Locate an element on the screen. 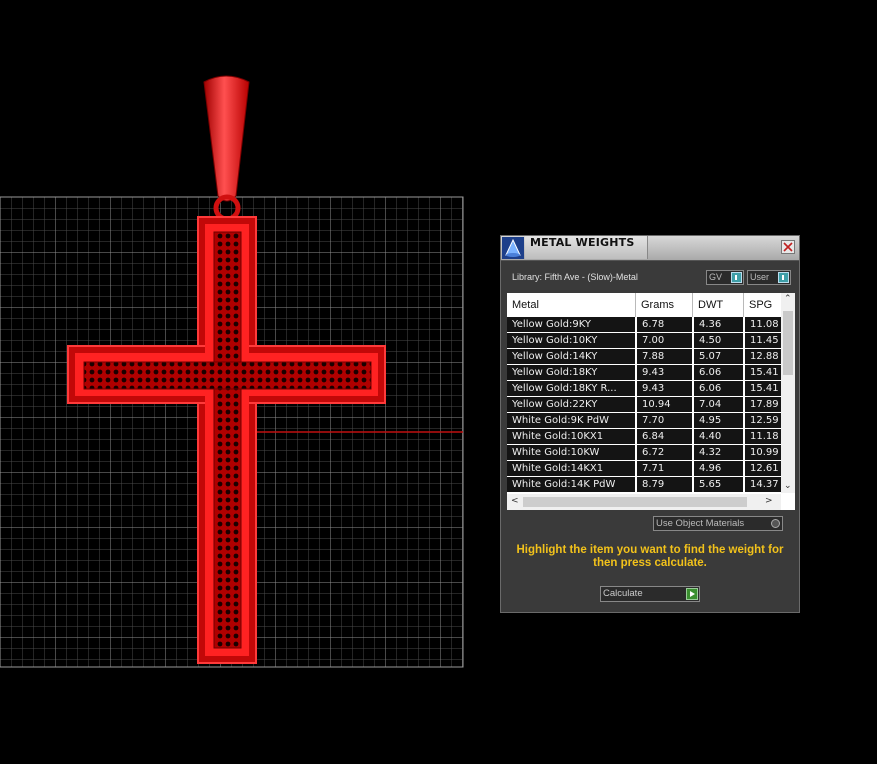  table-row: White Gold:14KX1 7.71 4.96 12.61 is located at coordinates (644, 469).